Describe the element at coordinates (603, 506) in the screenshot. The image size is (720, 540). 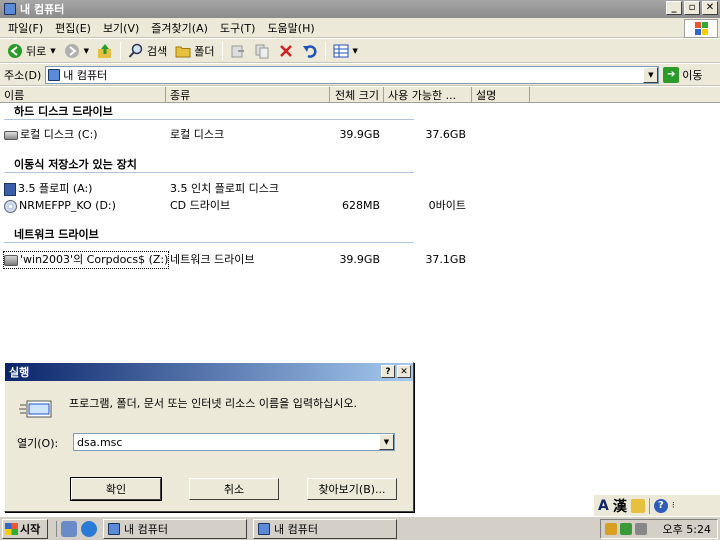
I see `input-mode-button: A` at that location.